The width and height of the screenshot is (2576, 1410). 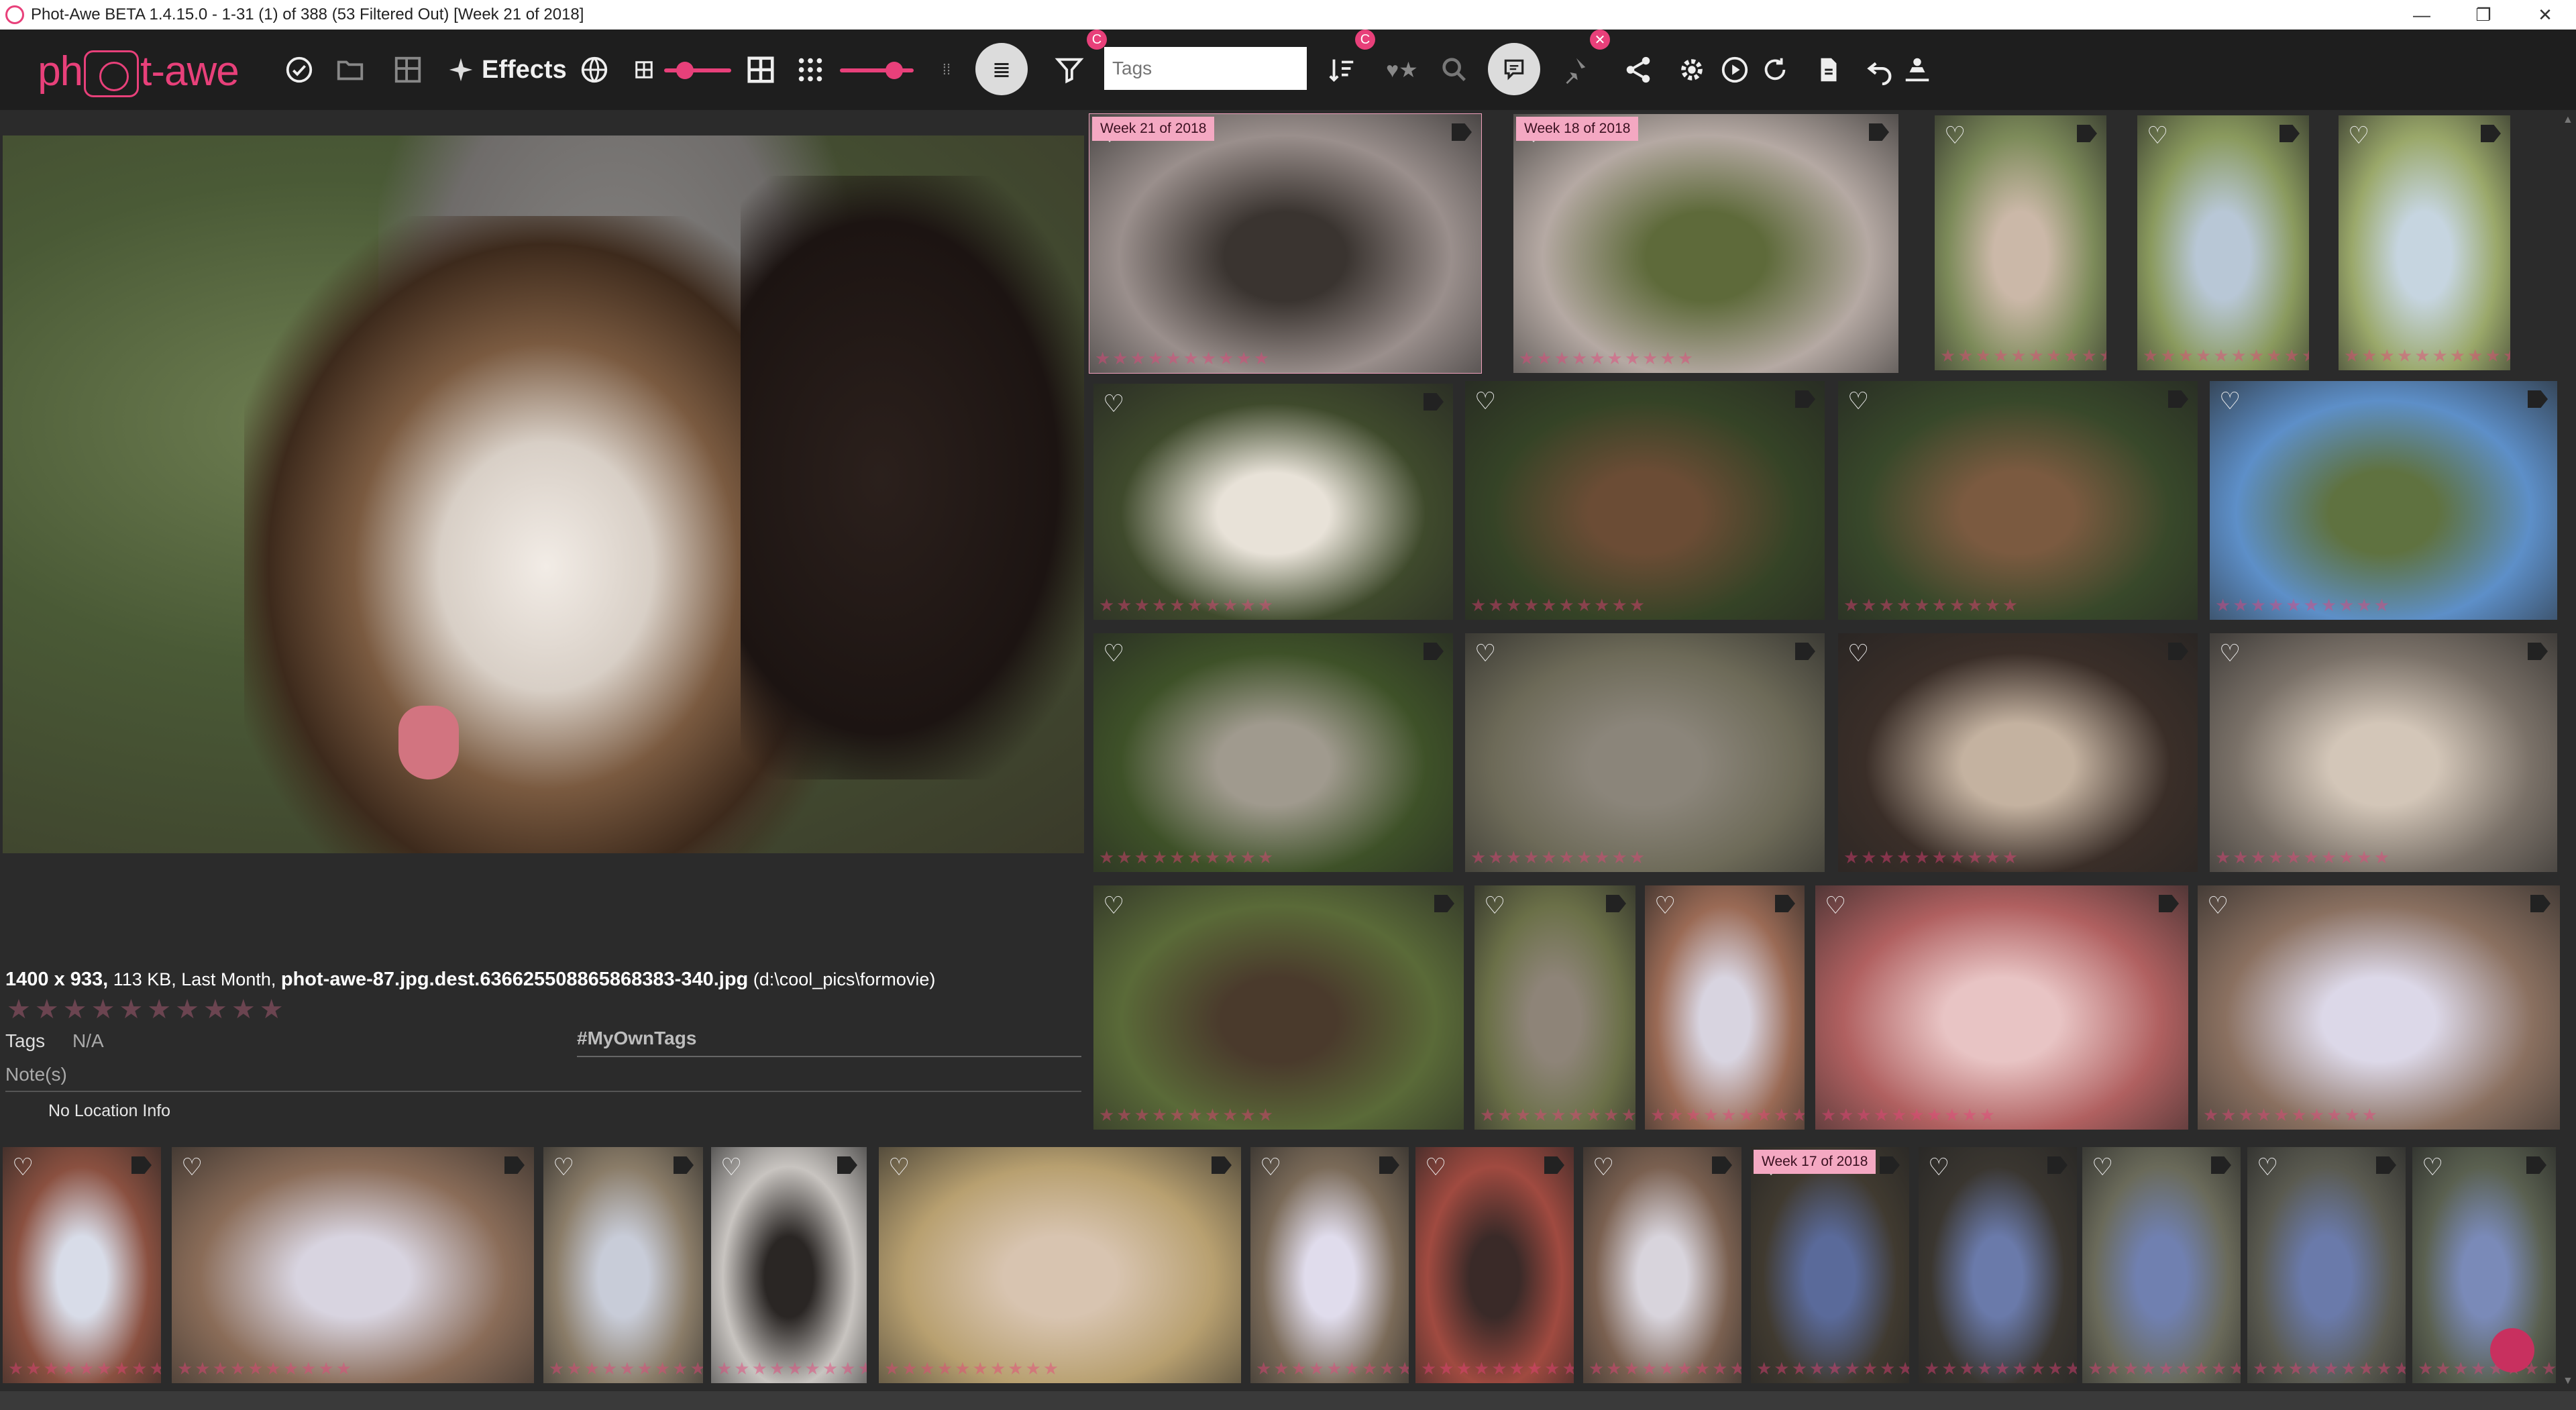 What do you see at coordinates (1514, 69) in the screenshot?
I see `chat-button` at bounding box center [1514, 69].